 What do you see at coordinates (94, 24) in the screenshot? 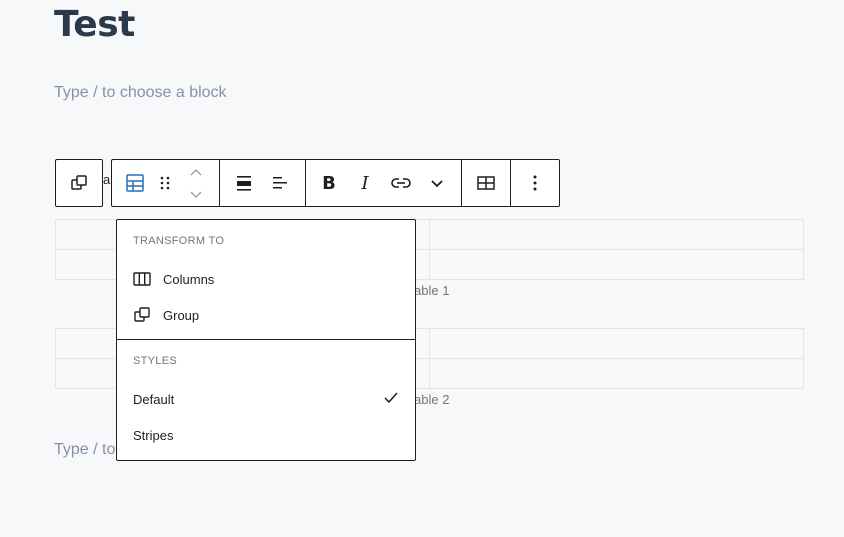
I see `page-title: Test` at bounding box center [94, 24].